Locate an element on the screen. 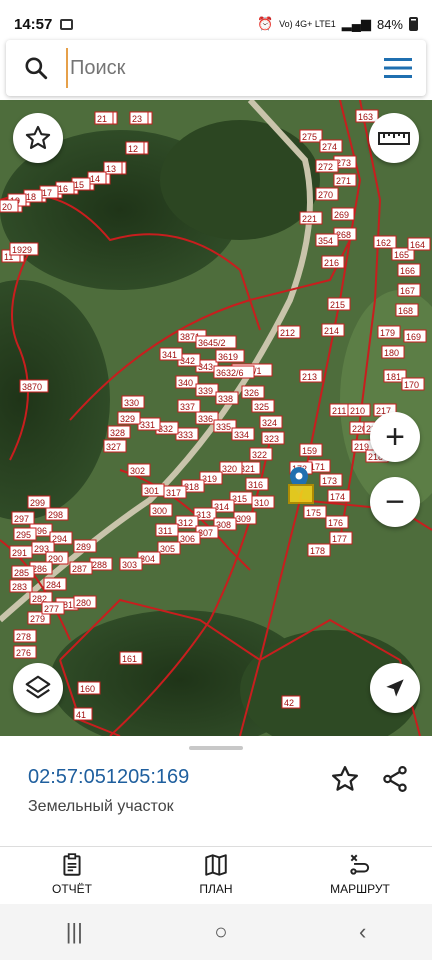 The height and width of the screenshot is (960, 432). parcel-label: 340 is located at coordinates (185, 383).